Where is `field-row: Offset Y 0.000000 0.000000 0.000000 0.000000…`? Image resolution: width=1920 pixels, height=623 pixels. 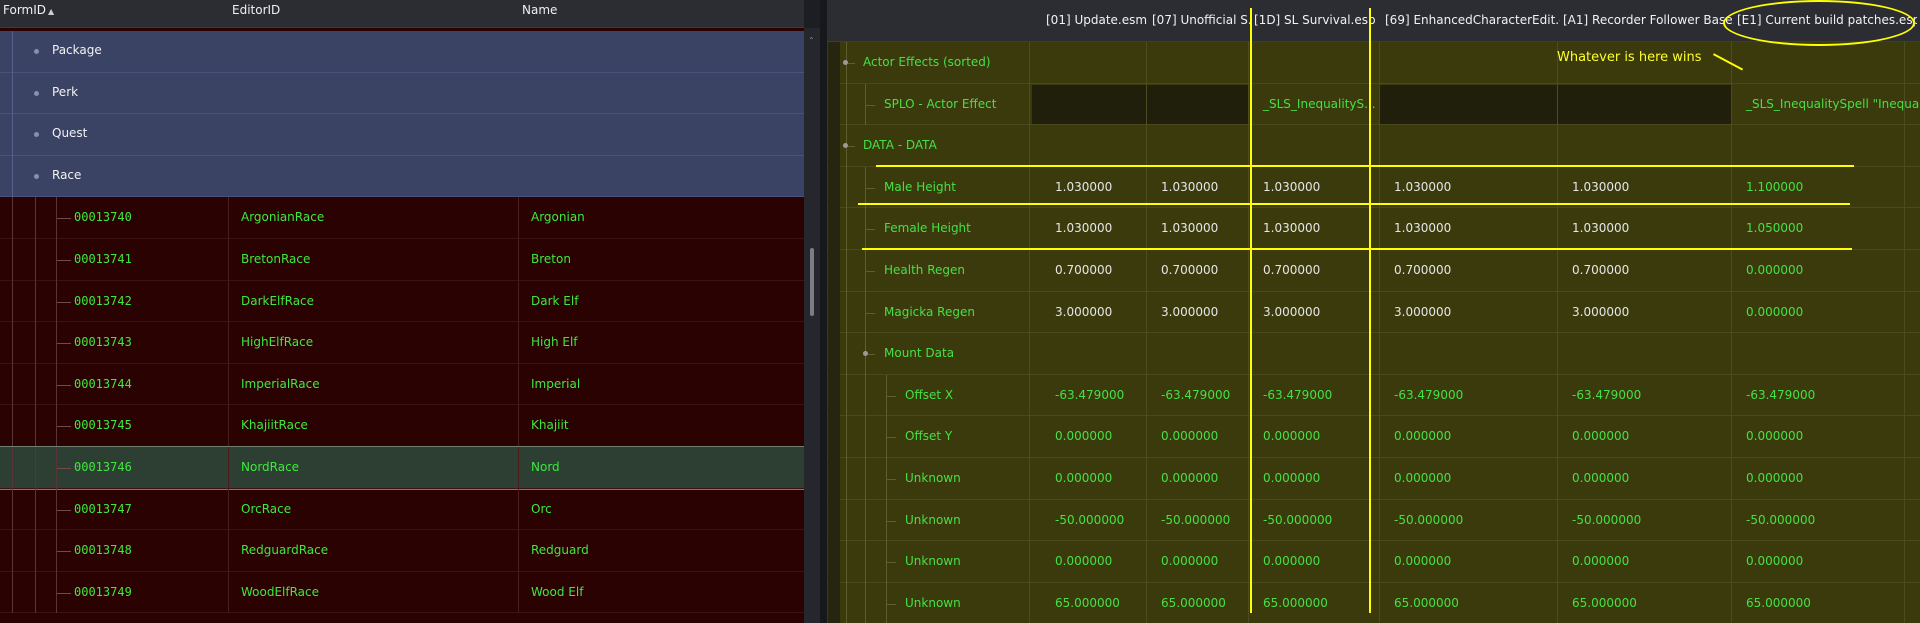
field-row: Offset Y 0.000000 0.000000 0.000000 0.000000… is located at coordinates (1373, 437).